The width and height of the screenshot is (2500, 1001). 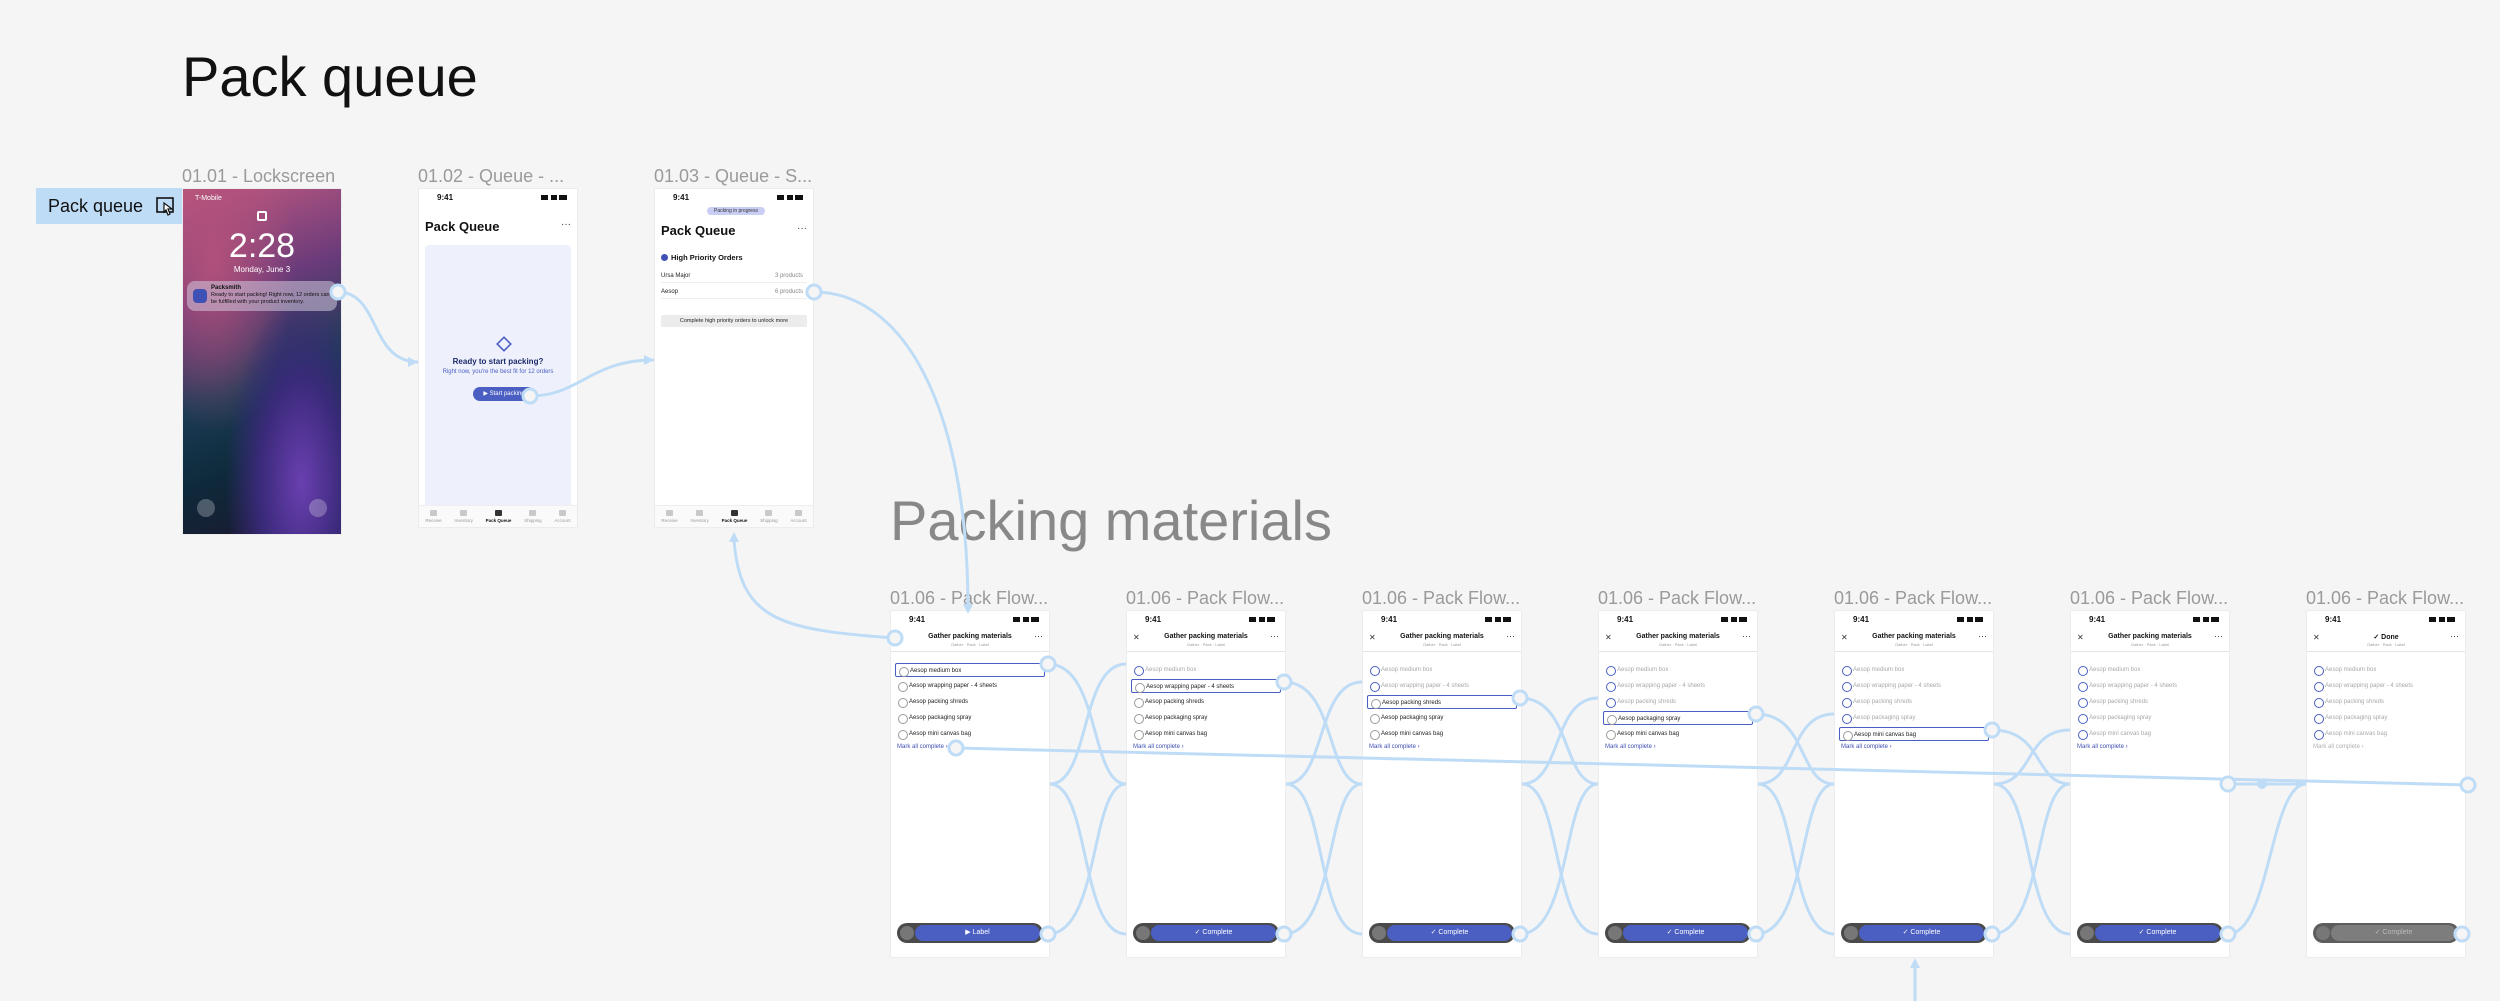 What do you see at coordinates (2206, 619) in the screenshot?
I see `status-icons` at bounding box center [2206, 619].